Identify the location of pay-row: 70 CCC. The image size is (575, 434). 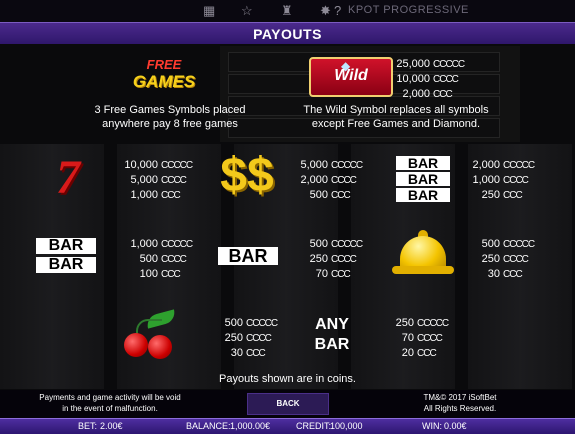
(325, 274).